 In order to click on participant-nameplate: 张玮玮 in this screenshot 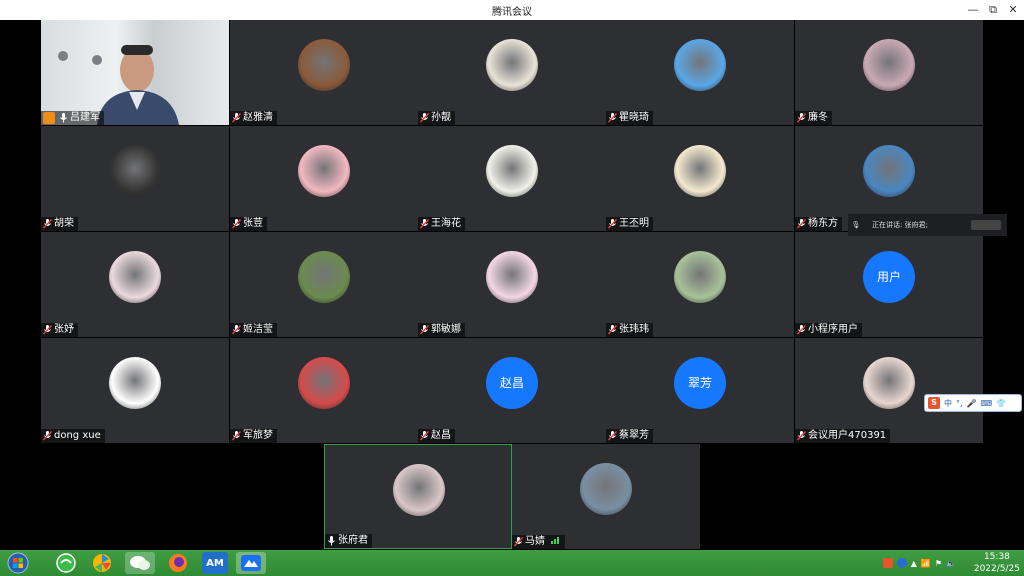, I will do `click(629, 330)`.